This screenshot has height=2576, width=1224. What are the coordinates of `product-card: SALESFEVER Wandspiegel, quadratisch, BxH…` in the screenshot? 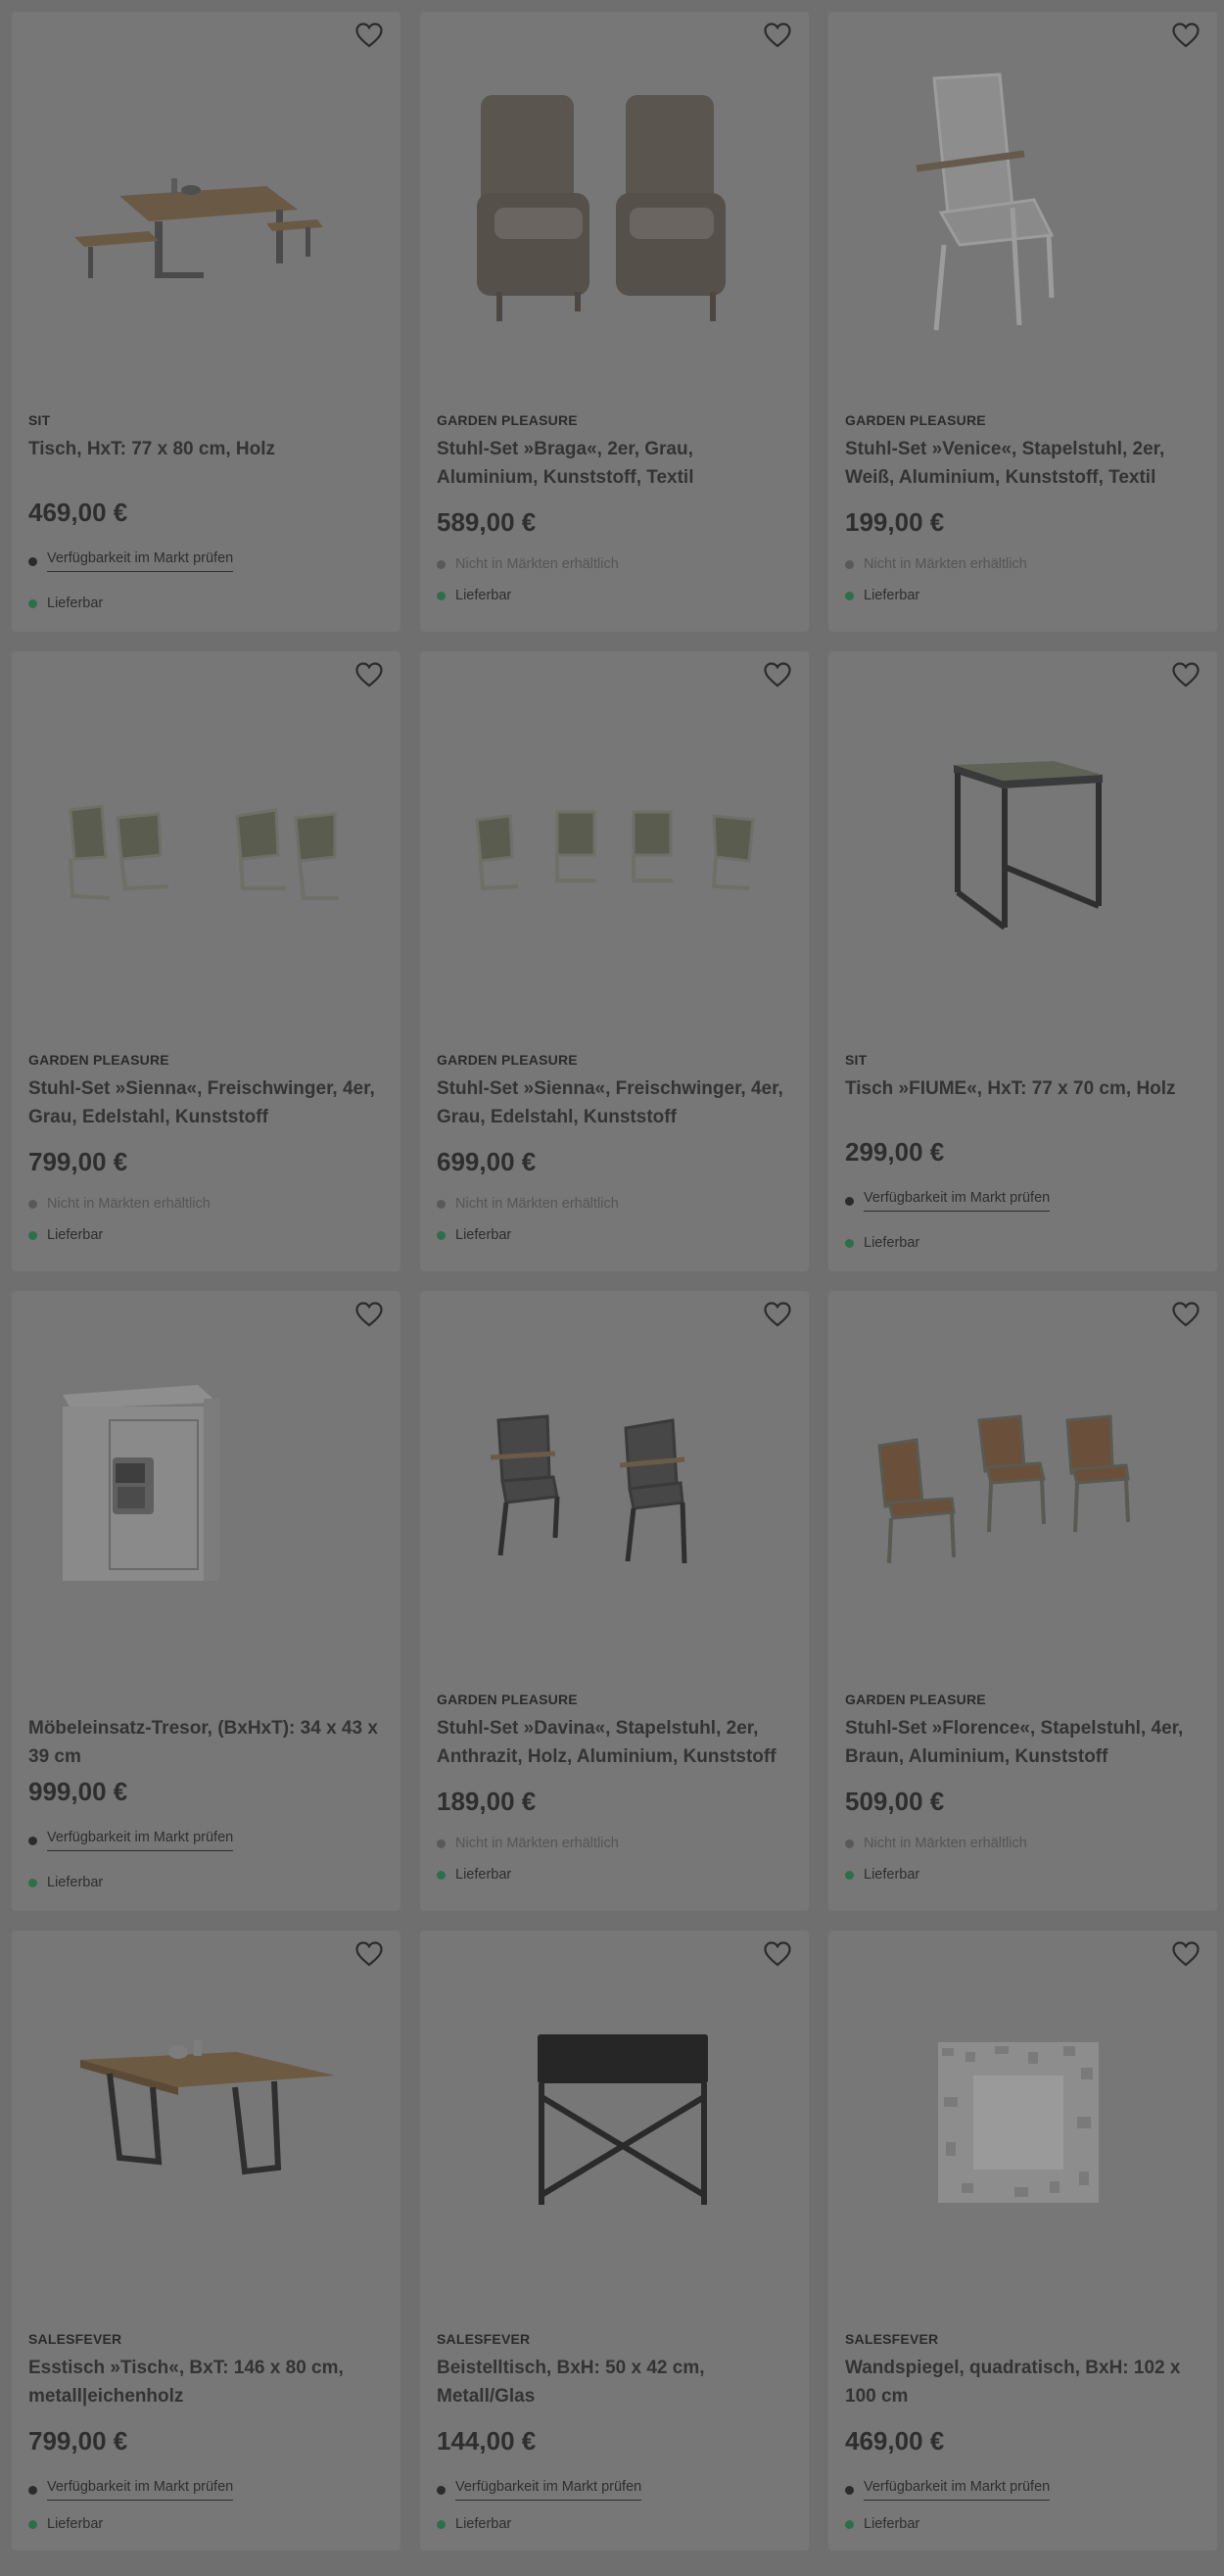 It's located at (1022, 2241).